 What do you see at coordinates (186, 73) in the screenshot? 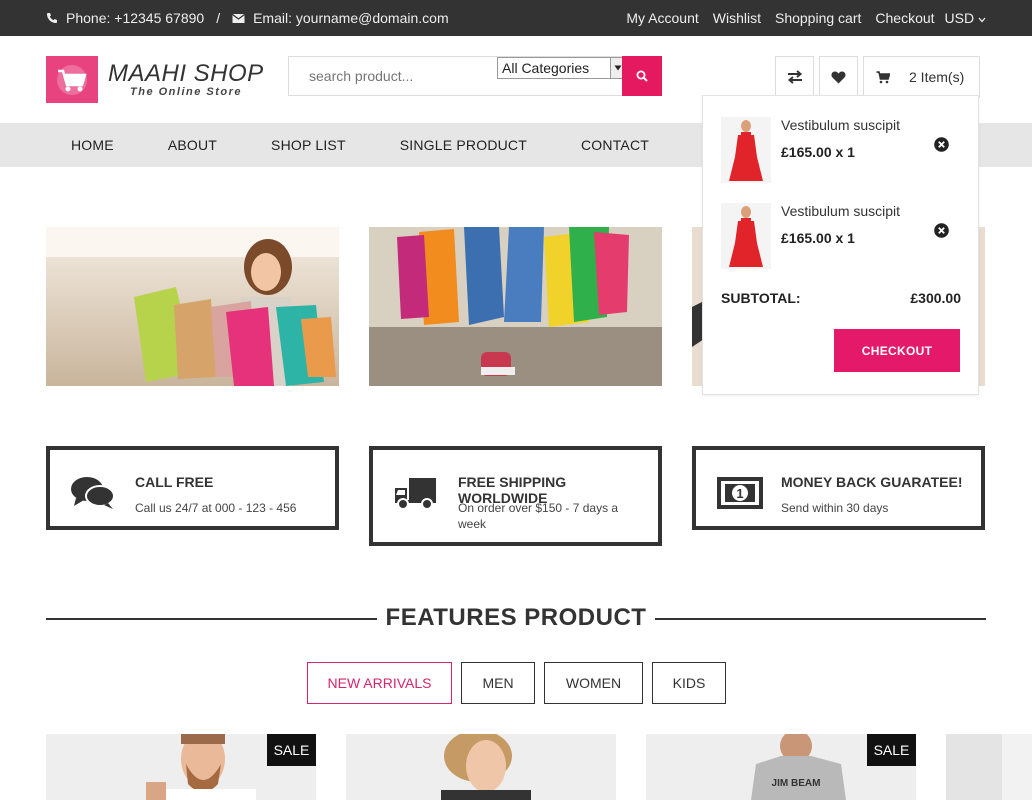
I see `logo-title: MAAHI SHOP` at bounding box center [186, 73].